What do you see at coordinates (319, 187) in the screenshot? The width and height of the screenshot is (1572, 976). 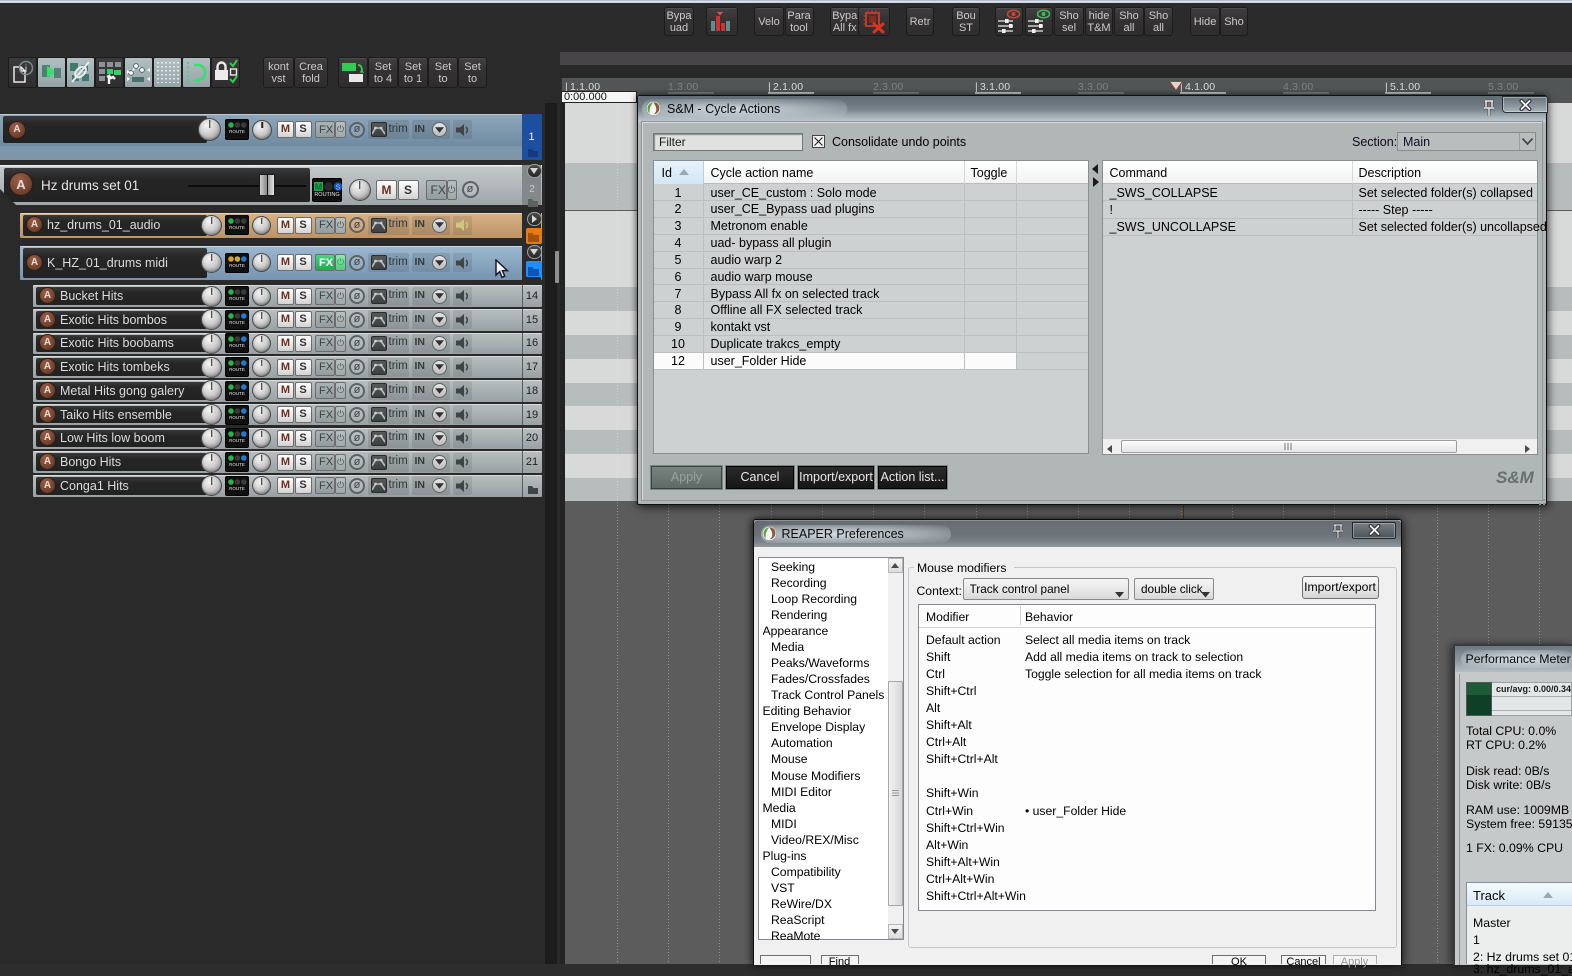 I see `svg-text: M` at bounding box center [319, 187].